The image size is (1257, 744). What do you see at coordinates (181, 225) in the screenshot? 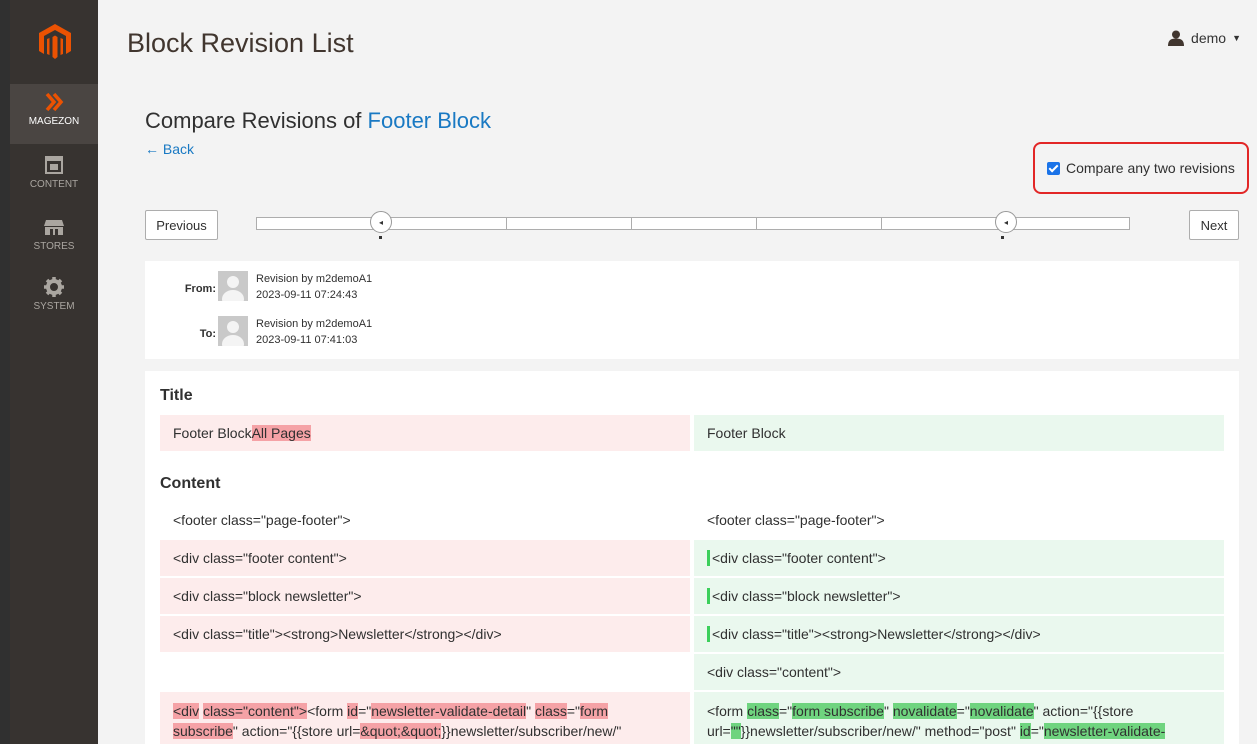
I see `previous-button: Previous` at bounding box center [181, 225].